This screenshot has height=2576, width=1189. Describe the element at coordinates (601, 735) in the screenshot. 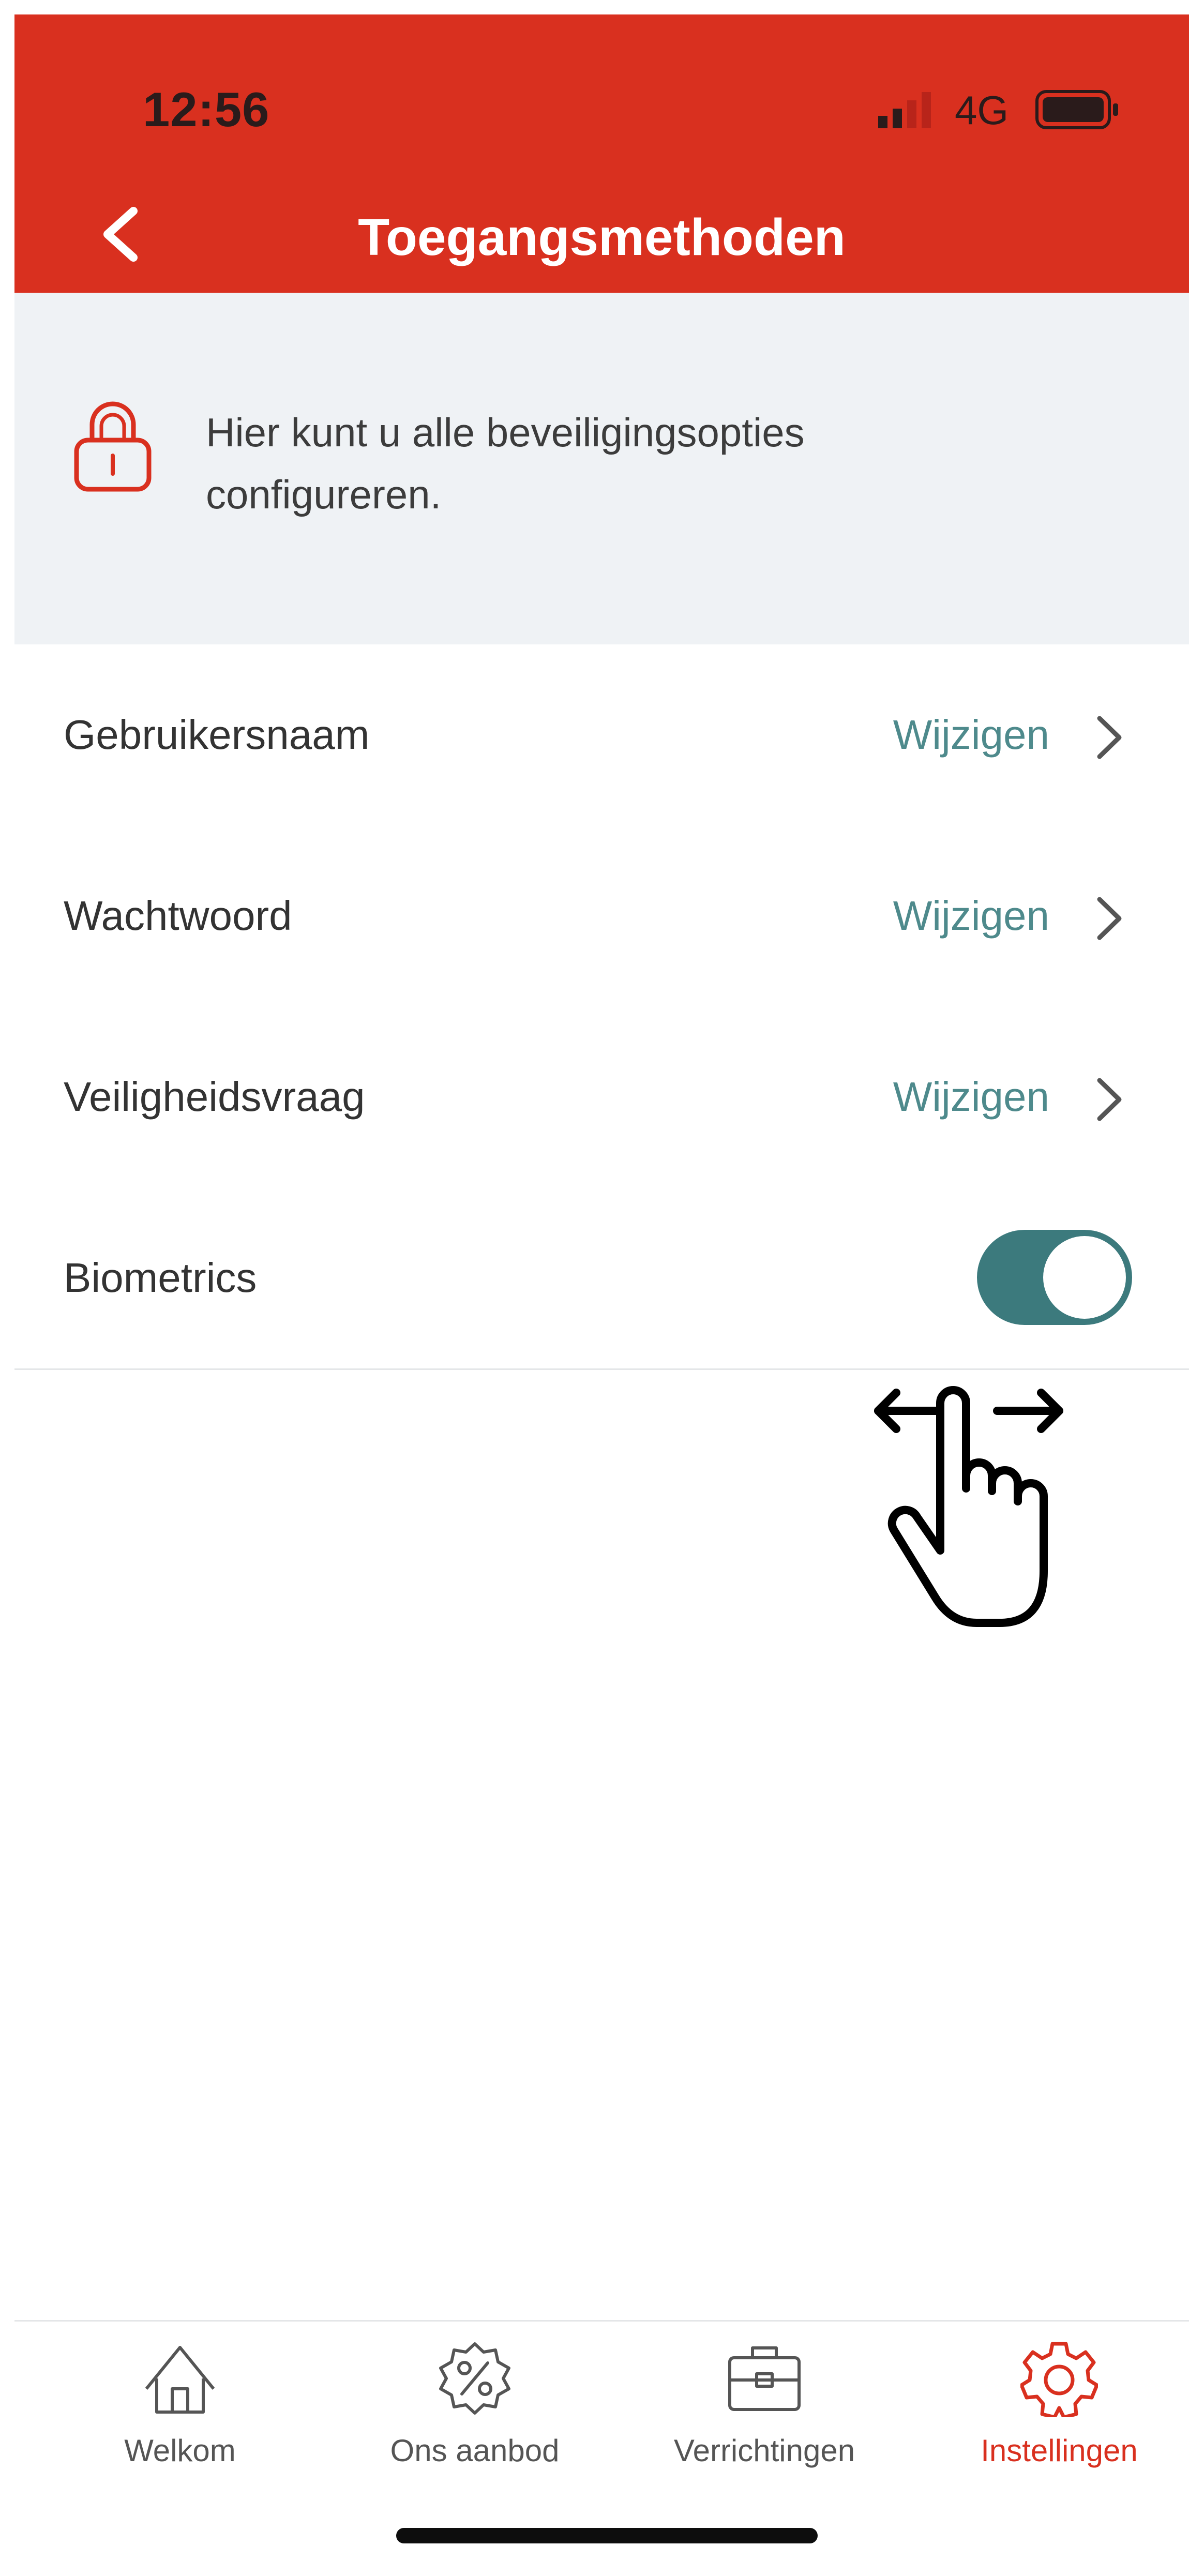

I see `row-gebruikersnaam: Gebruikersnaam Wijzigen` at that location.